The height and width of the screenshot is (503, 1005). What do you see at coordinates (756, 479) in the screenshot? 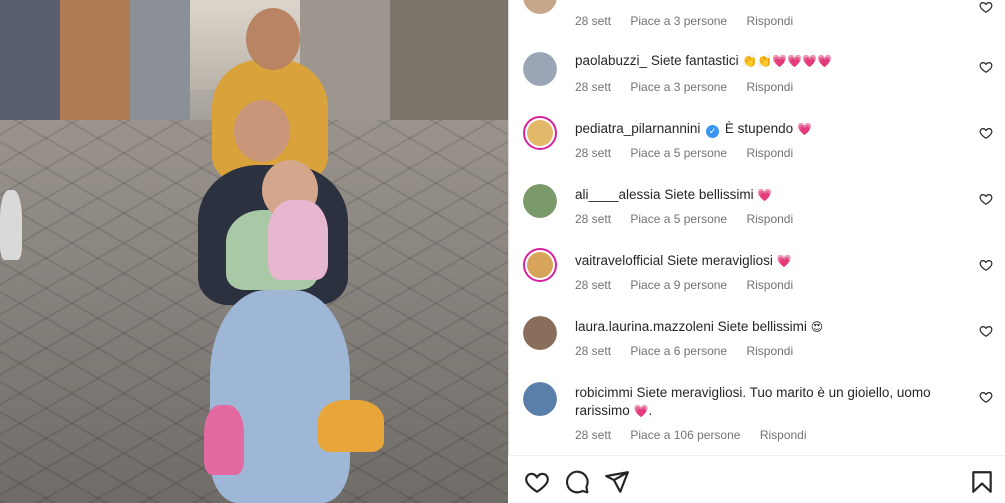
I see `post-action-bar` at bounding box center [756, 479].